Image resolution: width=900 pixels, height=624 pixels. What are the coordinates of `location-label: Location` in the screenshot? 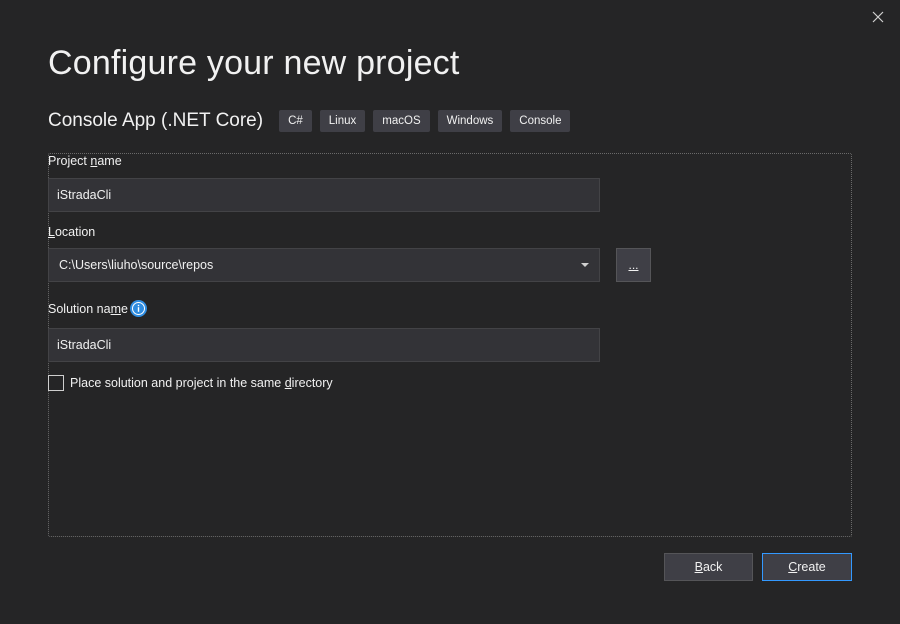 It's located at (72, 232).